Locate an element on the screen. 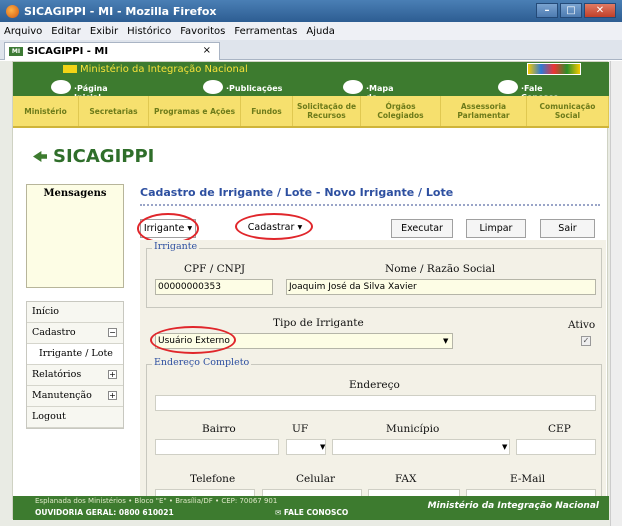 The height and width of the screenshot is (526, 622). nav-publicacoes: ·Publicações is located at coordinates (242, 87).